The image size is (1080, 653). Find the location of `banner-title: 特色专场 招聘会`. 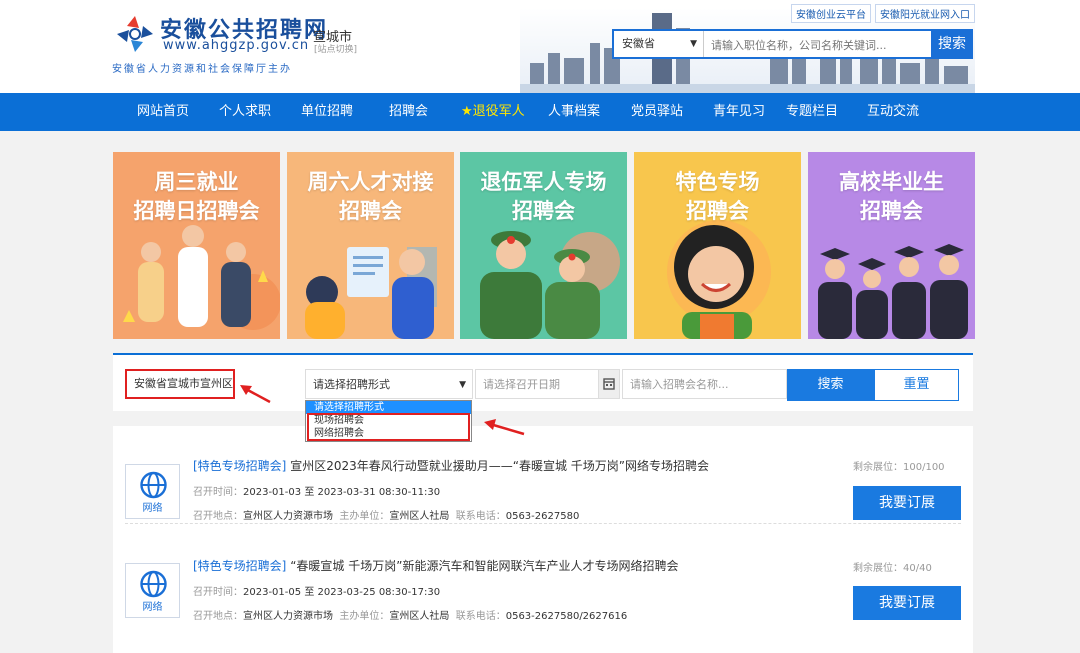

banner-title: 特色专场 招聘会 is located at coordinates (717, 196).